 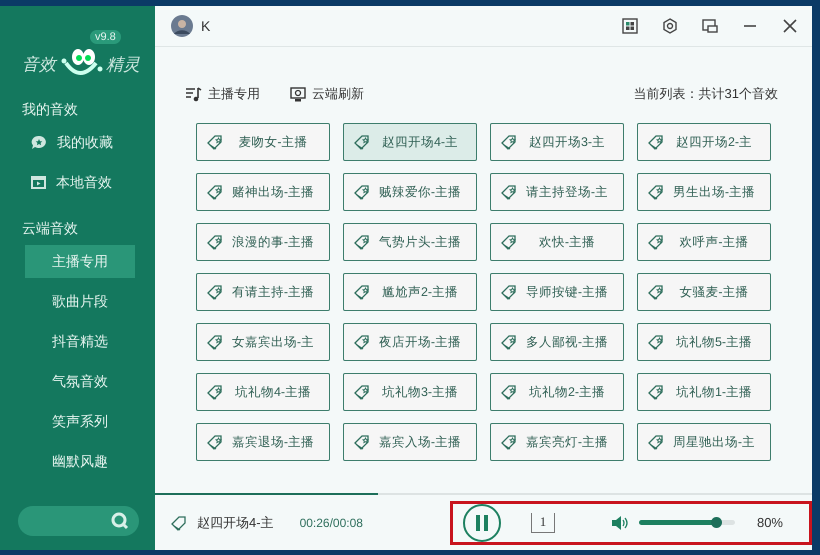 What do you see at coordinates (557, 392) in the screenshot?
I see `sound-button: 坑礼物2-主播` at bounding box center [557, 392].